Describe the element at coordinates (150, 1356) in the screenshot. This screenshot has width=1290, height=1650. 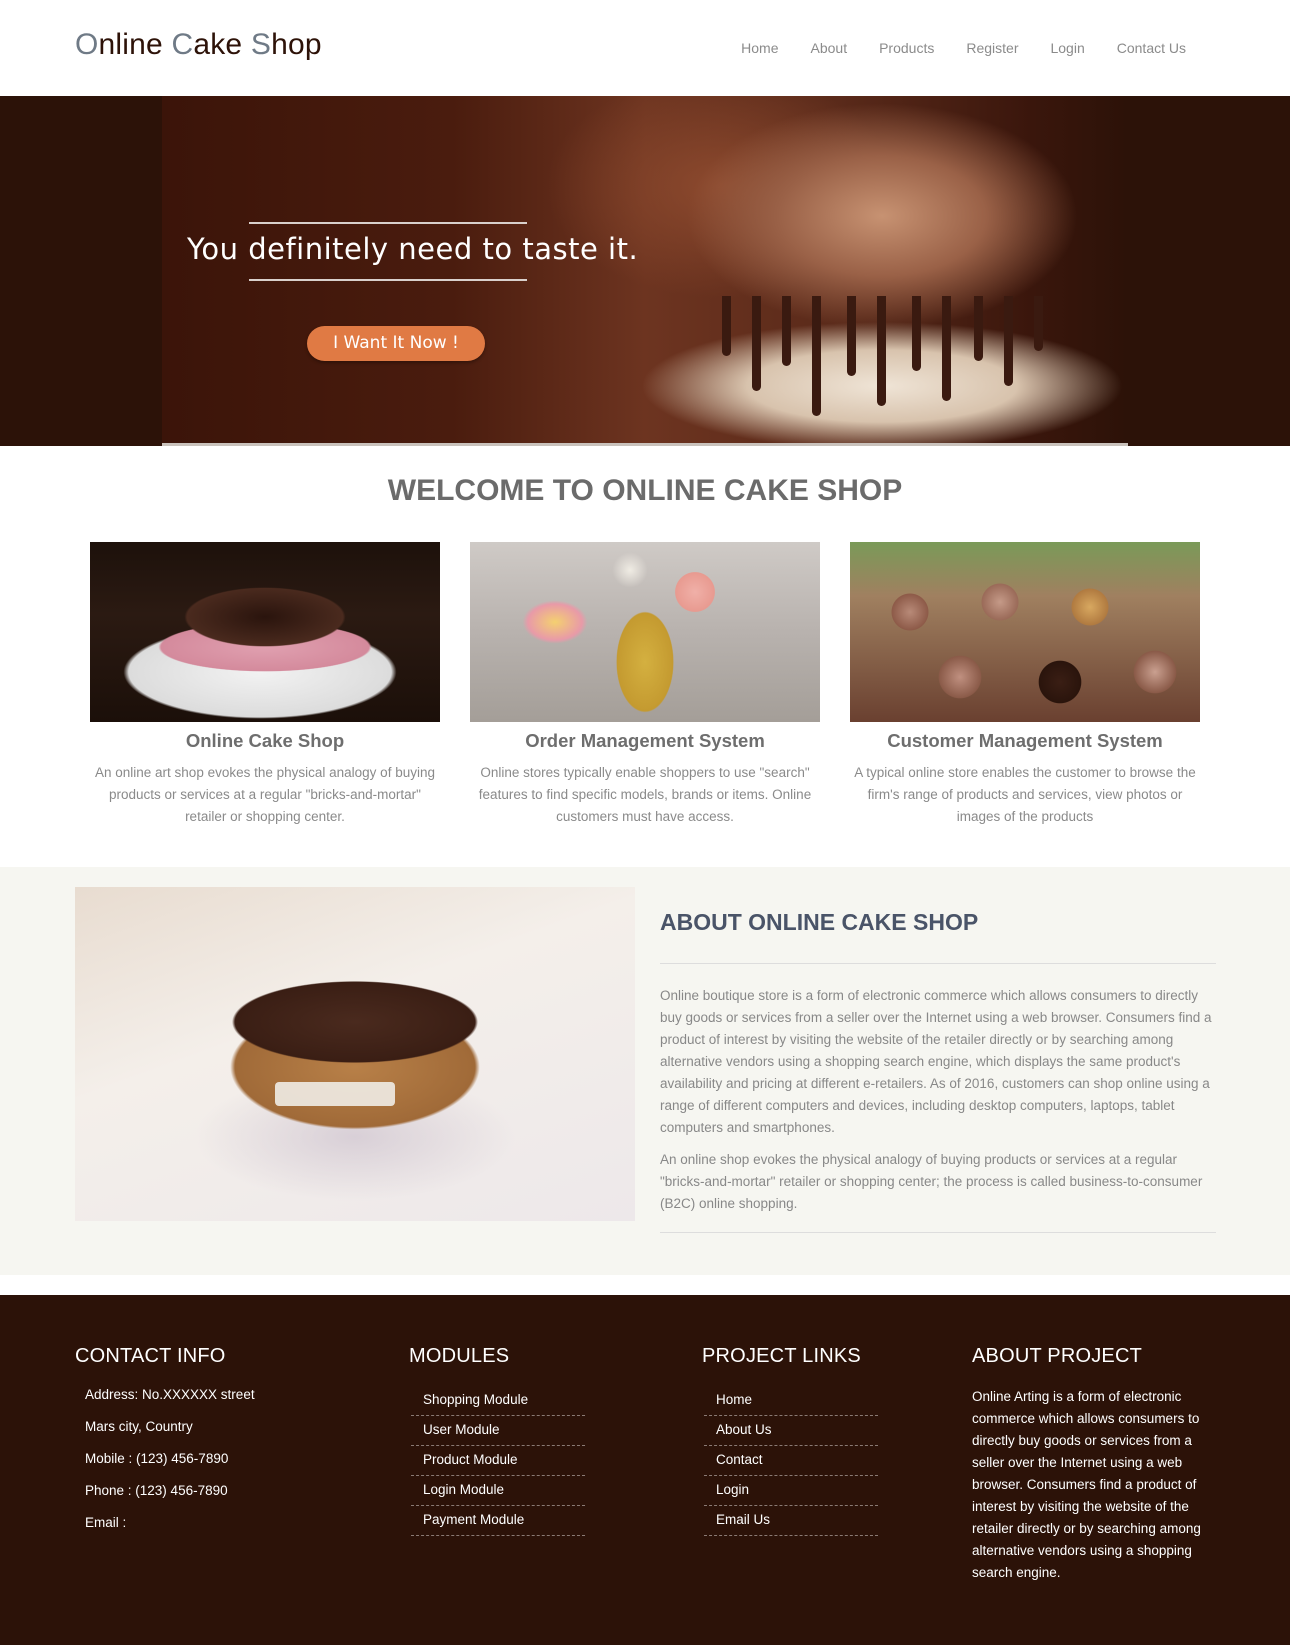
I see `footer-heading: CONTACT INFO` at that location.